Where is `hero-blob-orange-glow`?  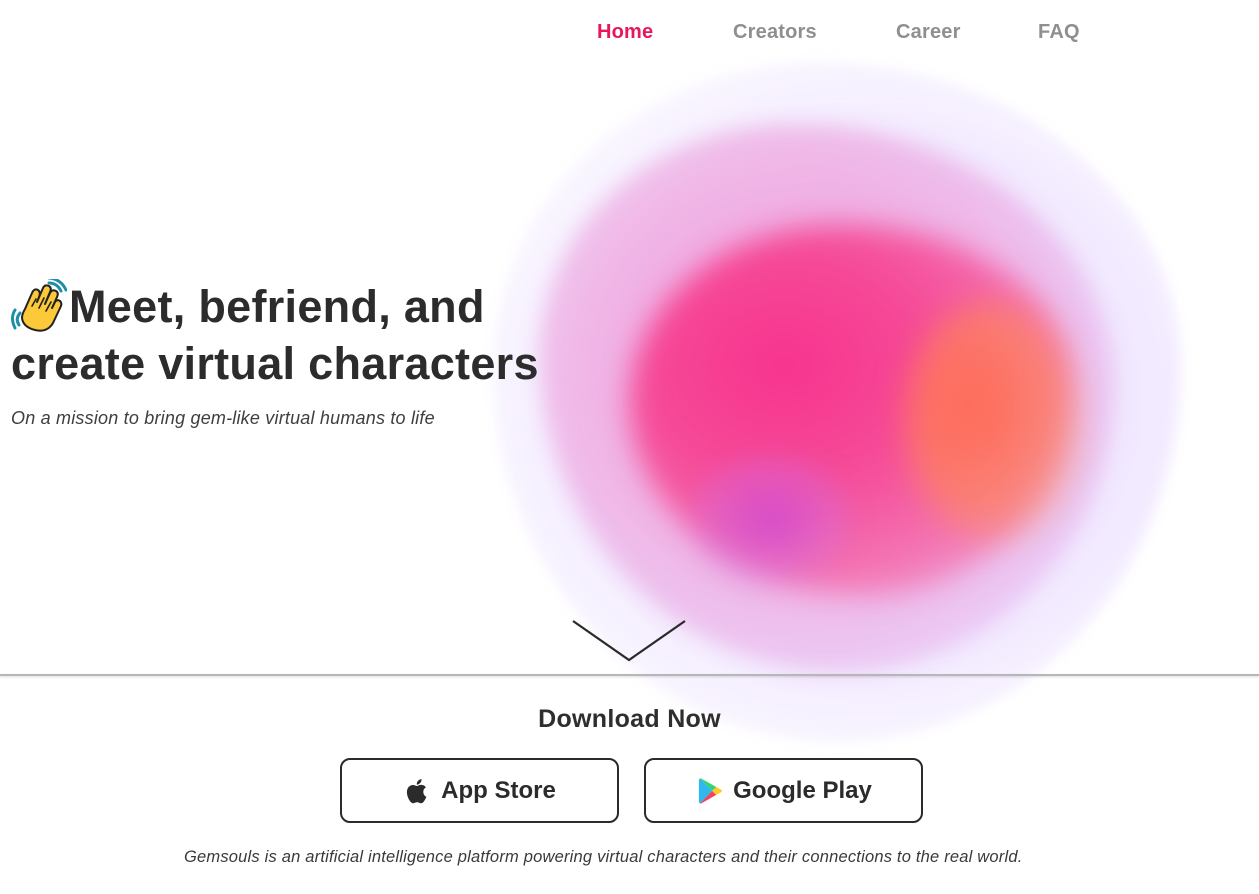
hero-blob-orange-glow is located at coordinates (992, 420).